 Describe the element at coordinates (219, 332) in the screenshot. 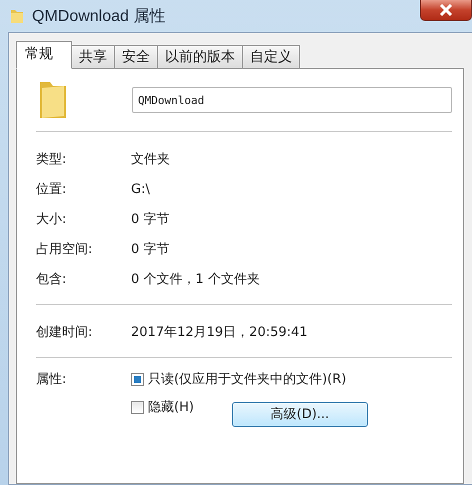

I see `property-value: 2017年12月19日，20:59:41` at that location.